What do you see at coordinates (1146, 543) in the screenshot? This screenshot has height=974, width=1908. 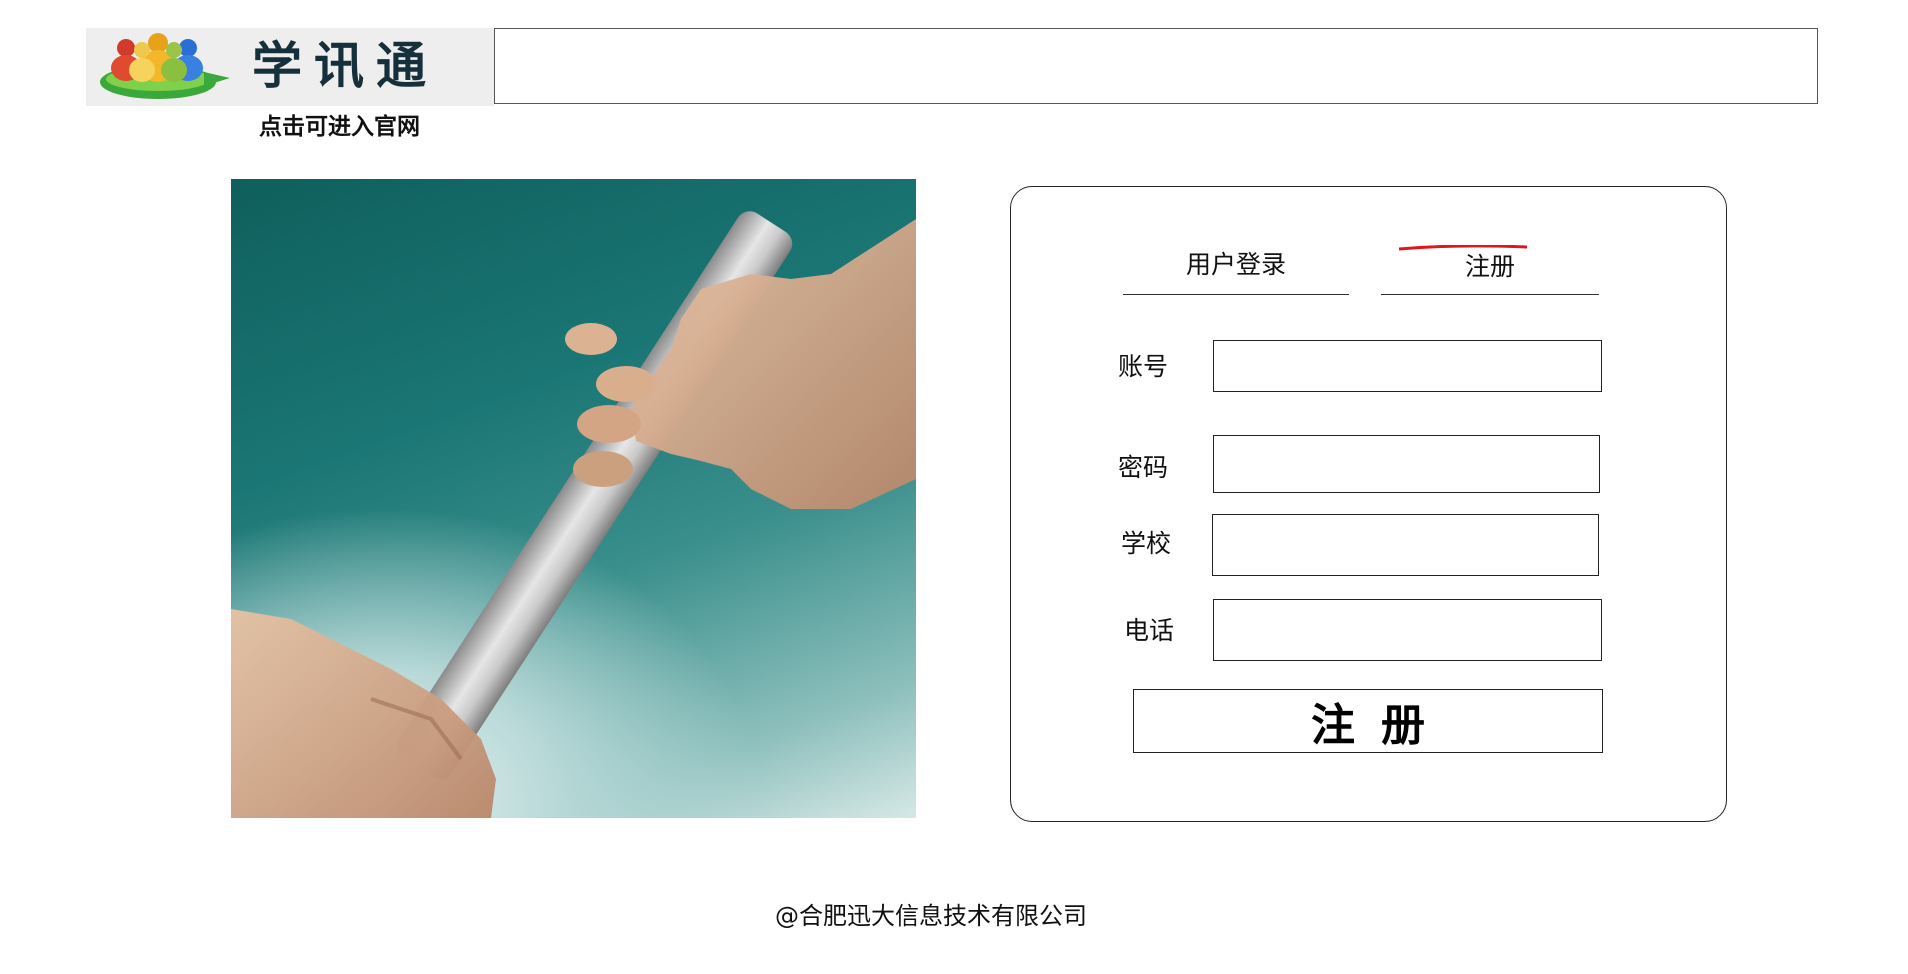 I see `school-label: 学校` at bounding box center [1146, 543].